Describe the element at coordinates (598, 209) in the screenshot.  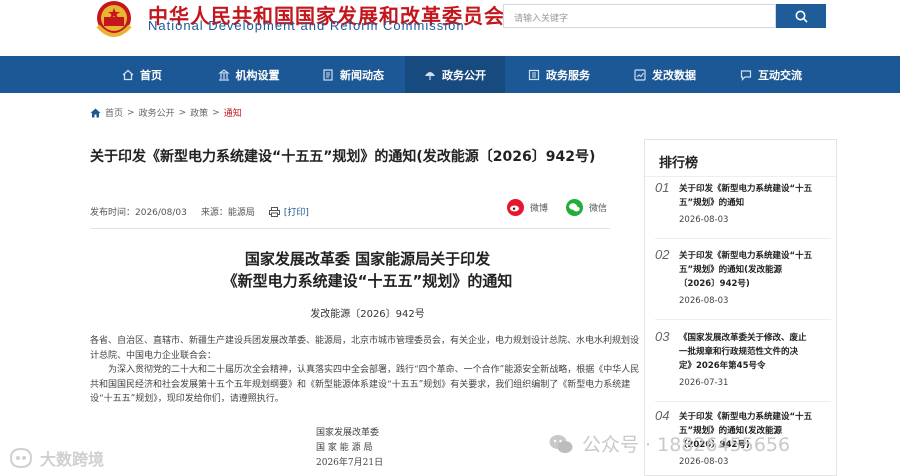
I see `share-wechat-label: 微信` at that location.